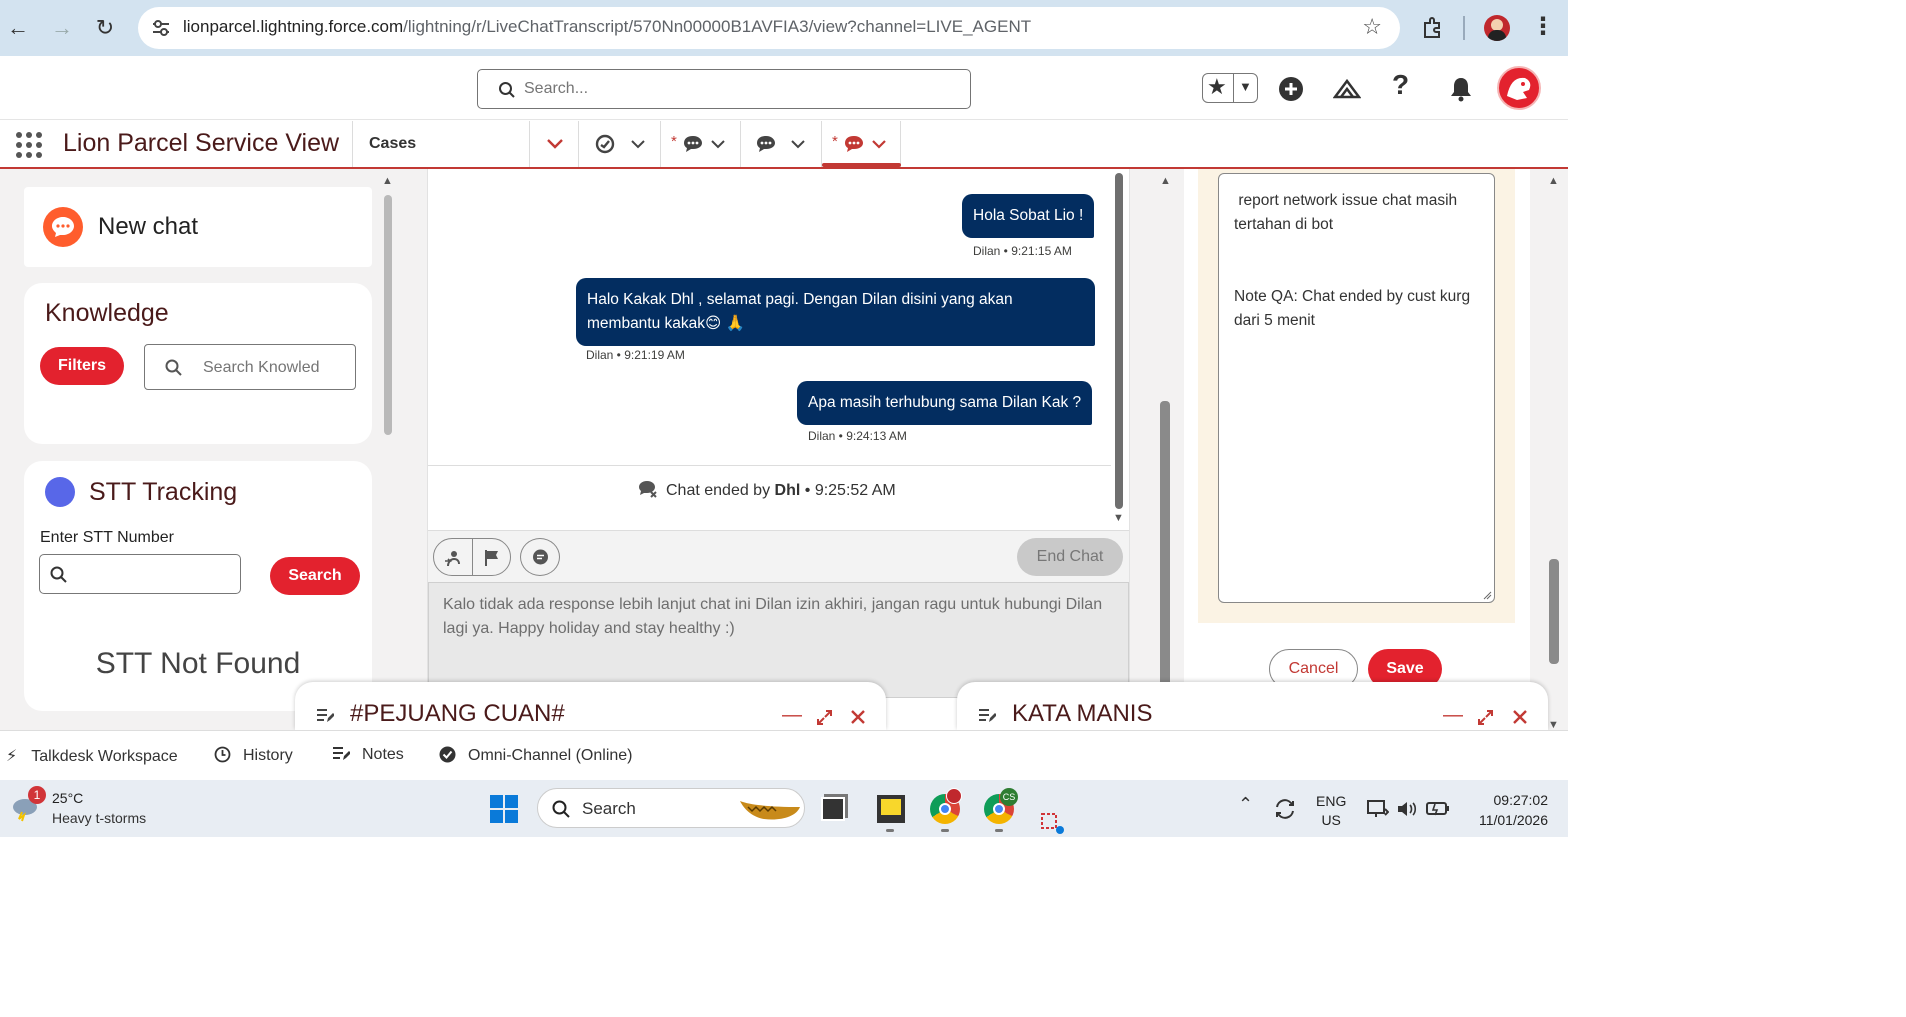 This screenshot has height=1017, width=1906. Describe the element at coordinates (1438, 808) in the screenshot. I see `battery-icon` at that location.